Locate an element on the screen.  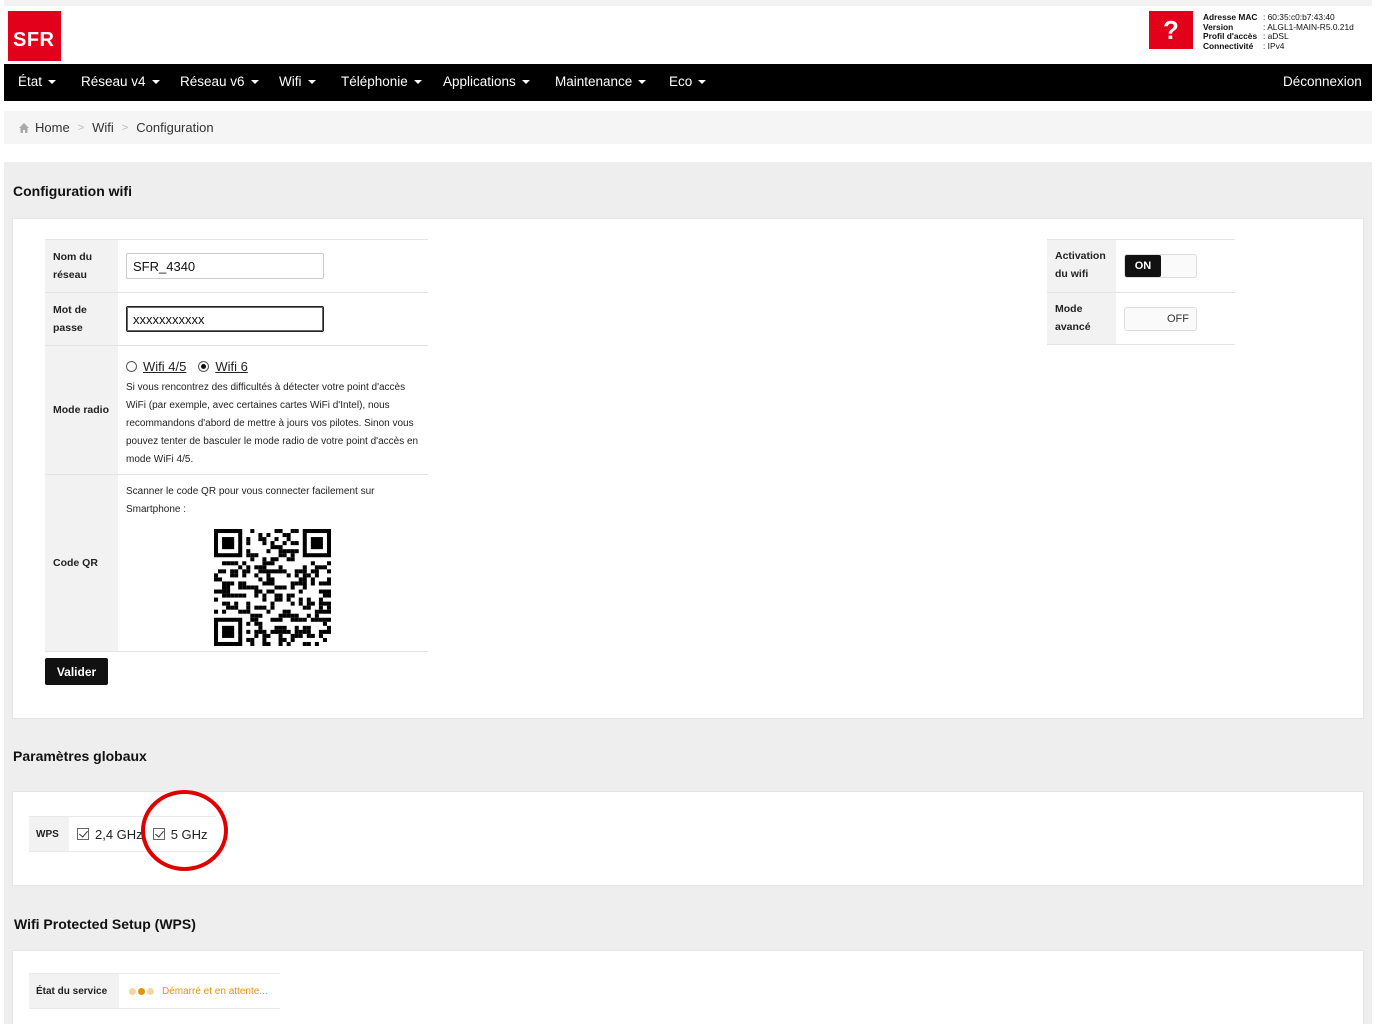
activation-label: Activation du wifi is located at coordinates (1081, 266).